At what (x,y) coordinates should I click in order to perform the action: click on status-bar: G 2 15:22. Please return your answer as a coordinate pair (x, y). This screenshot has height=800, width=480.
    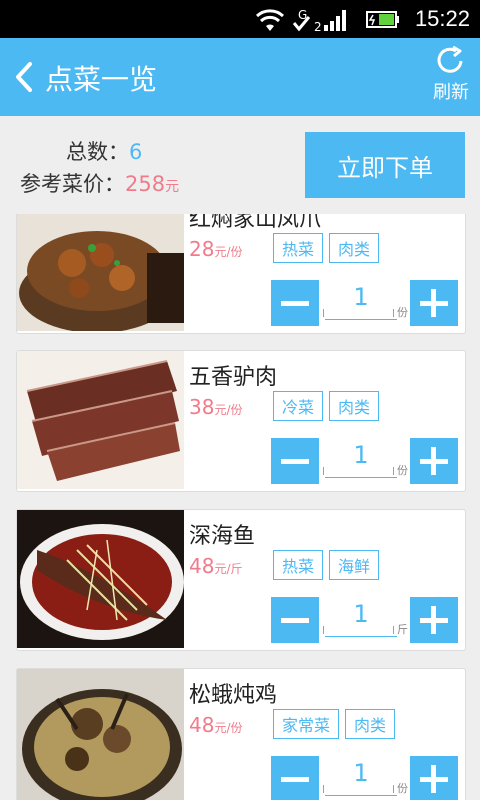
    Looking at the image, I should click on (240, 19).